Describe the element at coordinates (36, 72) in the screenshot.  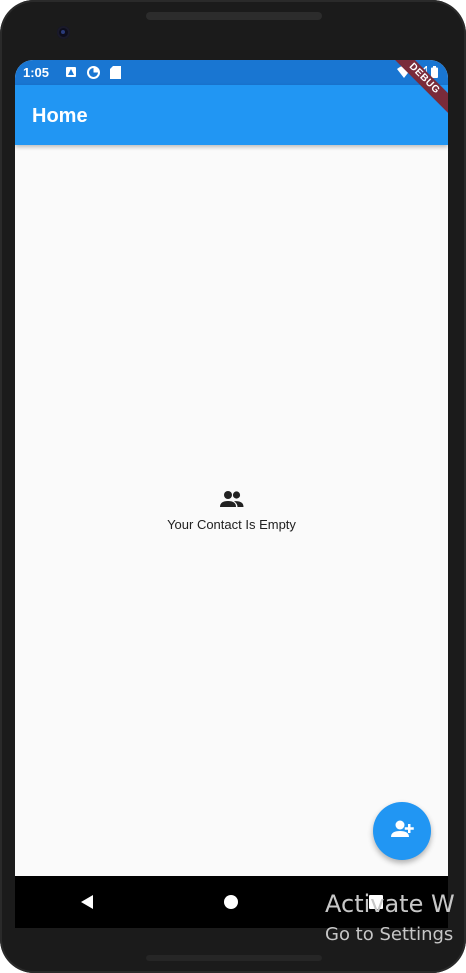
I see `status-time: 1:05` at that location.